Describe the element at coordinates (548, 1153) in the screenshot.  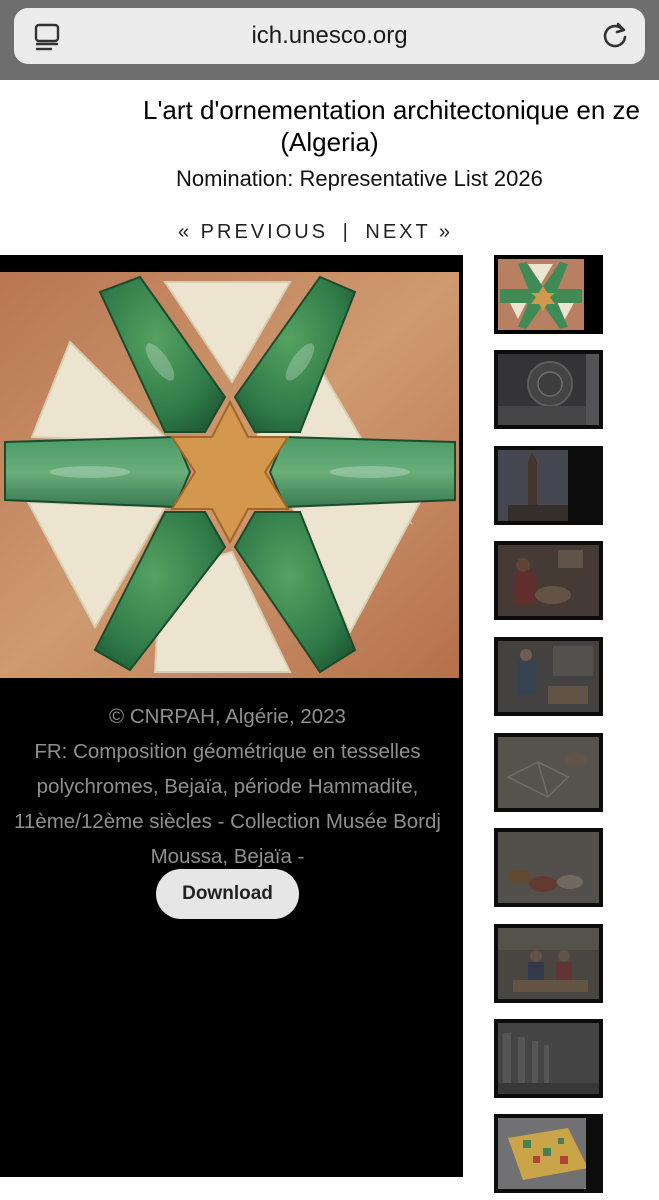
I see `thumbnail-mosaic-table` at that location.